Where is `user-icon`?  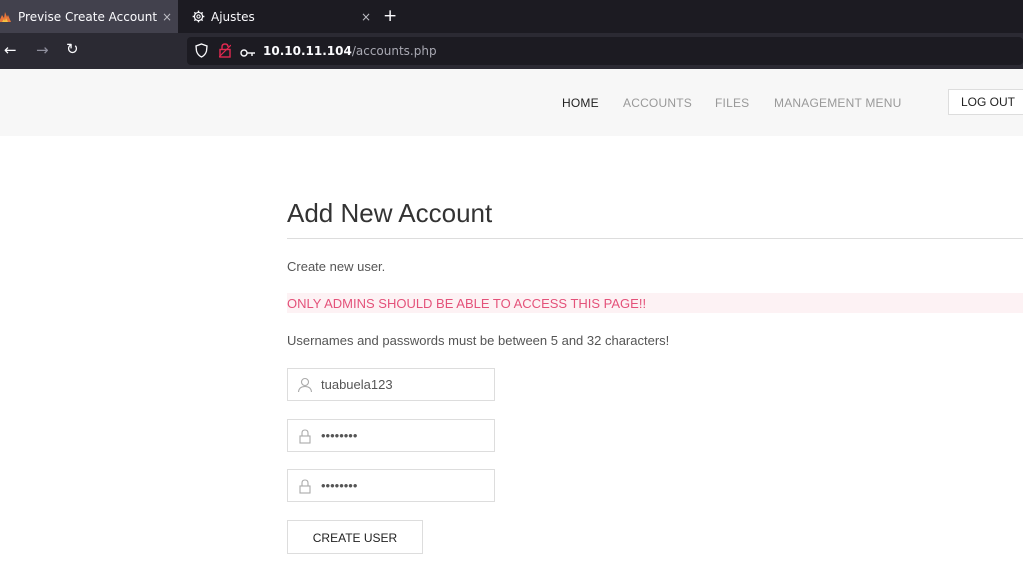
user-icon is located at coordinates (305, 385).